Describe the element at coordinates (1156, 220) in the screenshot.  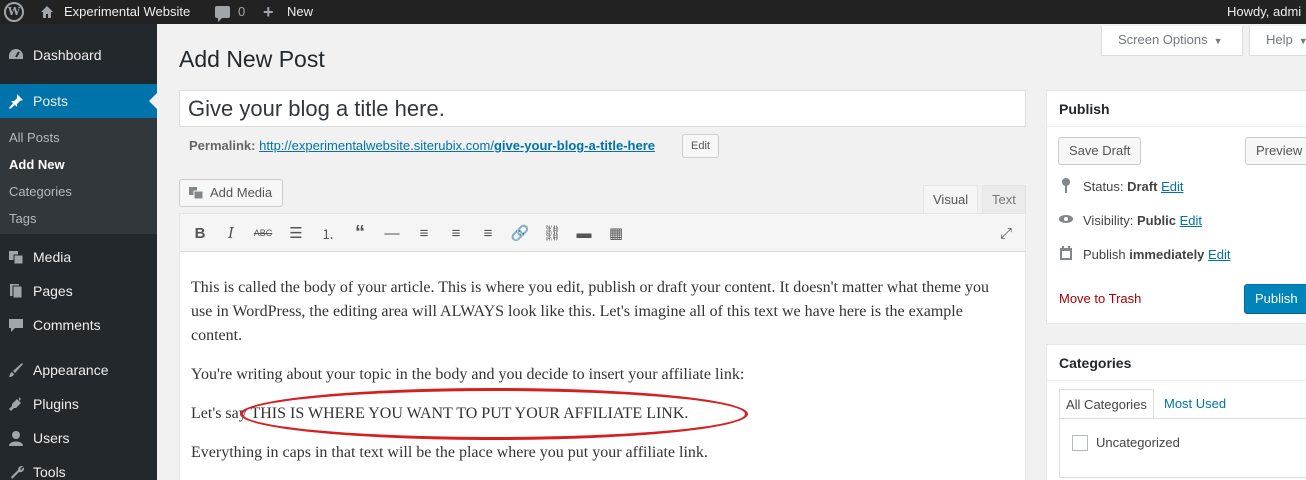
I see `visibility-value: Public` at that location.